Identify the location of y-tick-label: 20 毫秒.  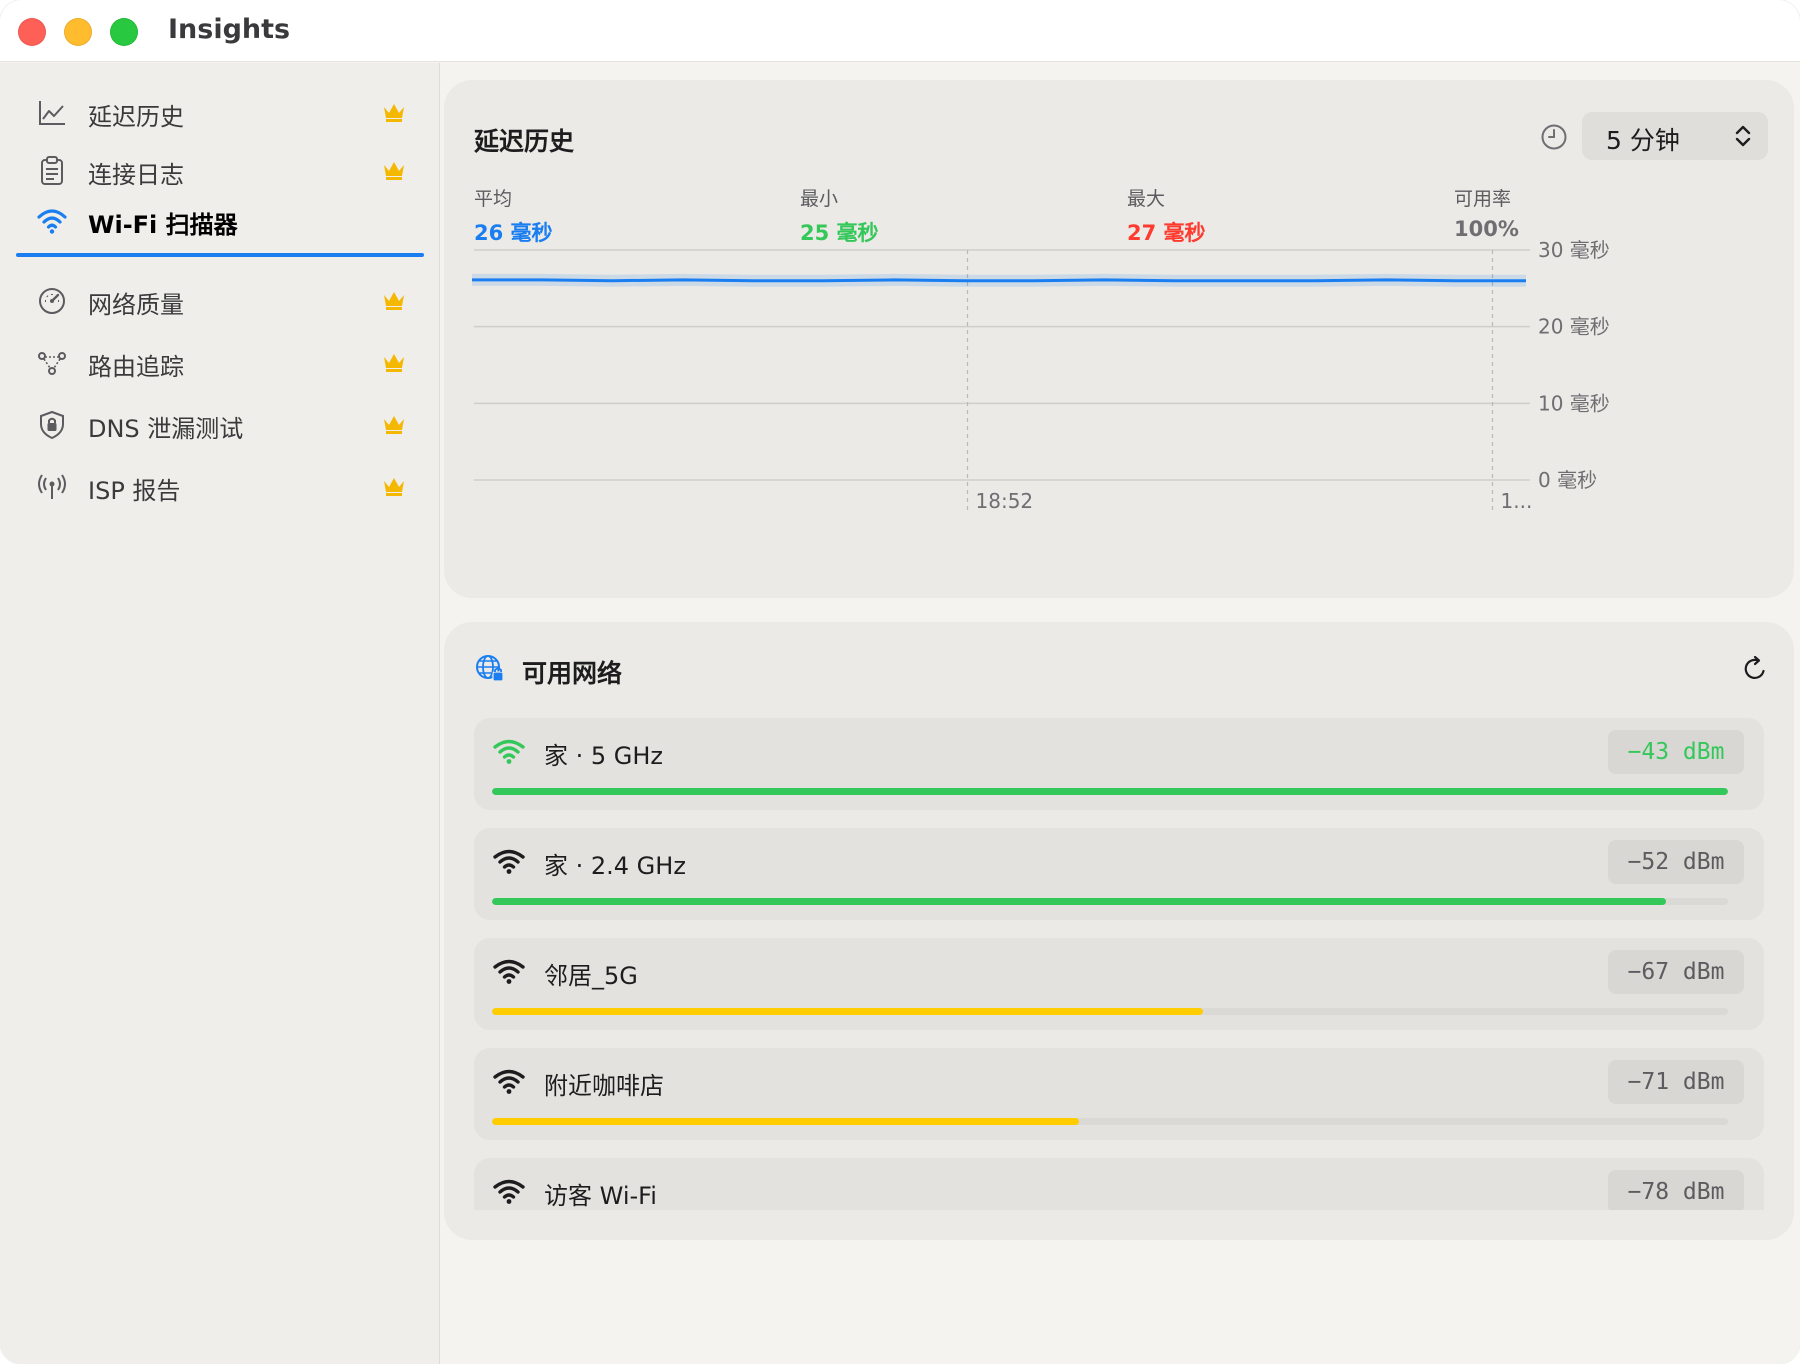
(1574, 327).